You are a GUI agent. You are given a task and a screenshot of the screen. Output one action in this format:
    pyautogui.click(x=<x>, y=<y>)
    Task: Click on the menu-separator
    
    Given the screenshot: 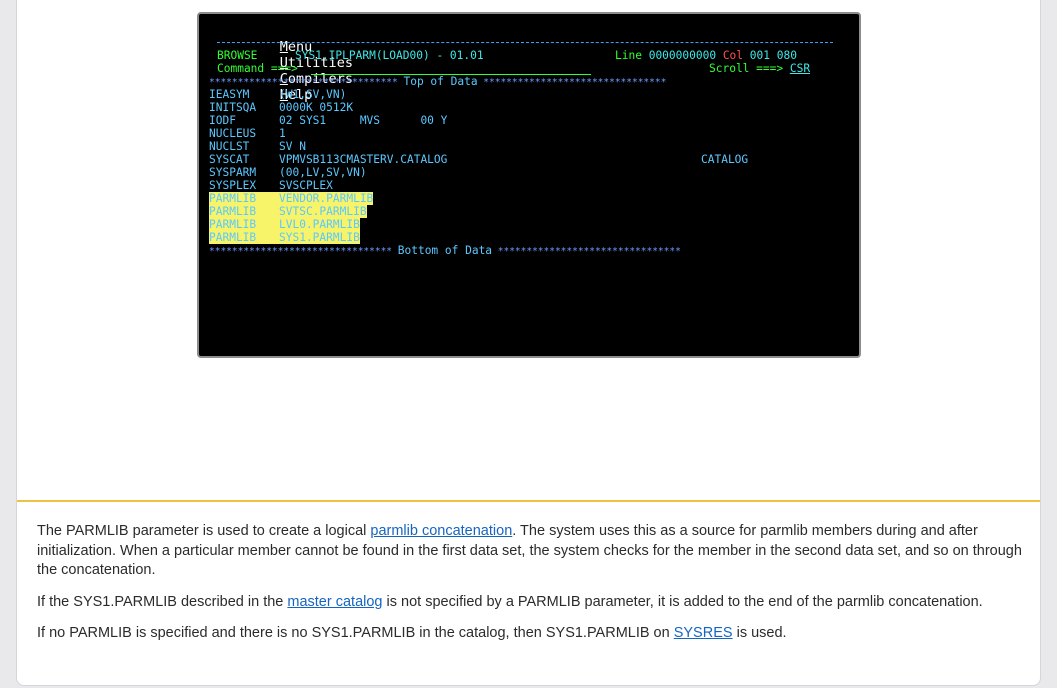 What is the action you would take?
    pyautogui.click(x=525, y=42)
    